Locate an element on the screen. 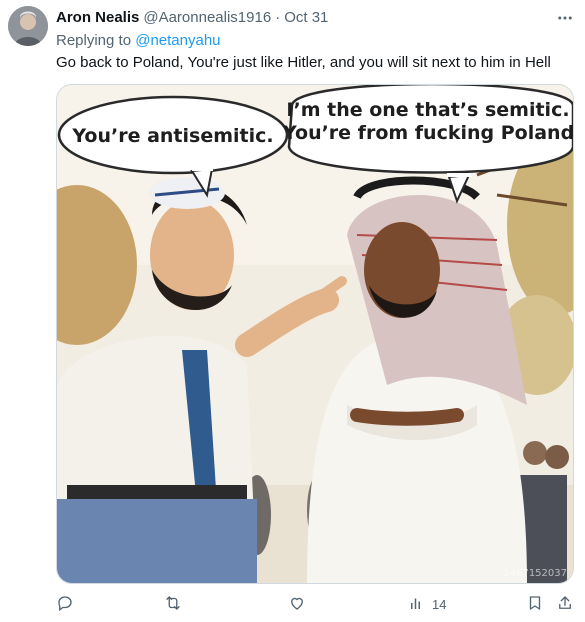 This screenshot has width=585, height=622. like-button is located at coordinates (297, 604).